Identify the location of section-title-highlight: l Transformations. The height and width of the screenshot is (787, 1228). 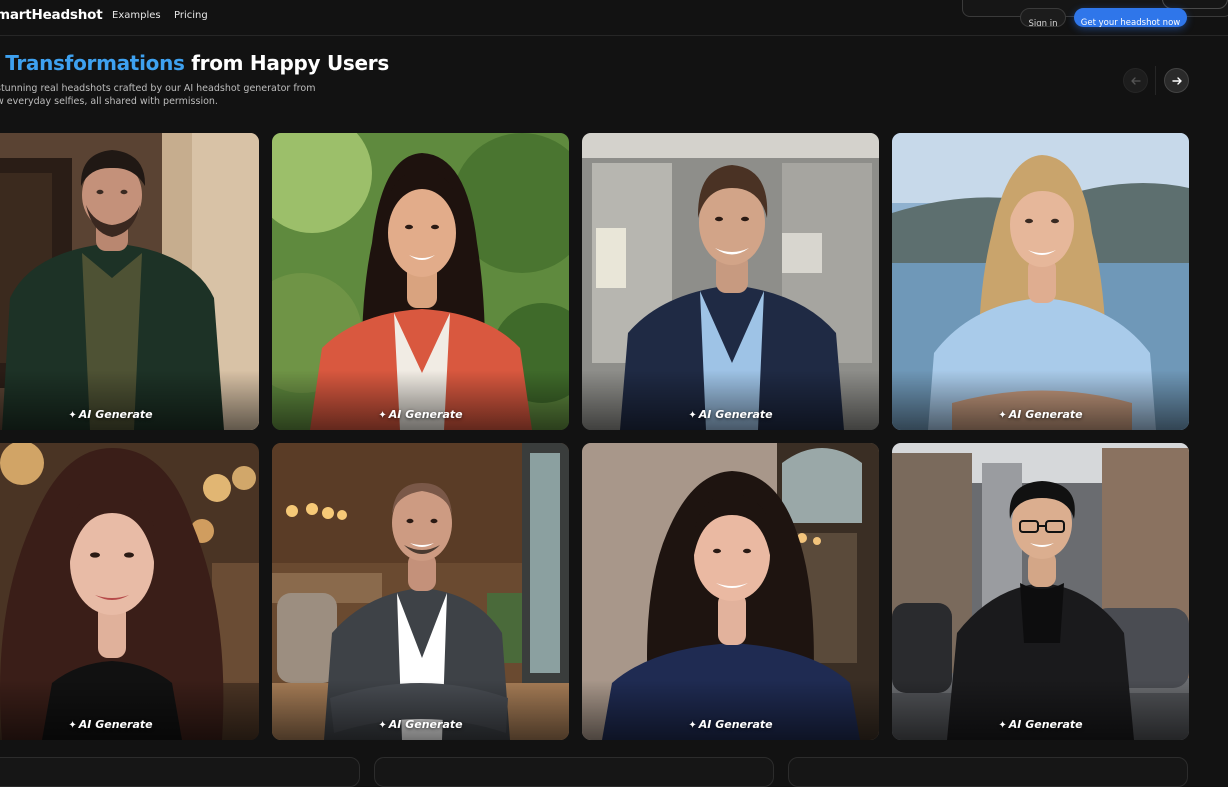
(92, 63).